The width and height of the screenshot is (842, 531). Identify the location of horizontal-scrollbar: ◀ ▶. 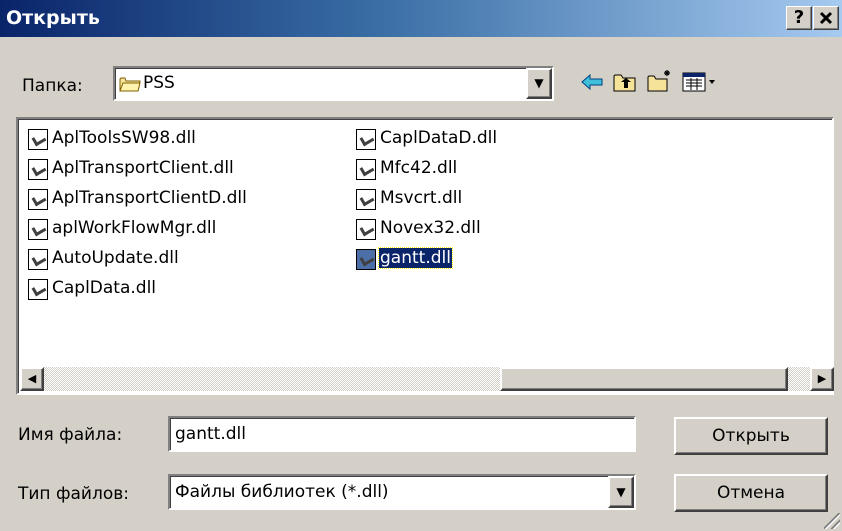
(427, 379).